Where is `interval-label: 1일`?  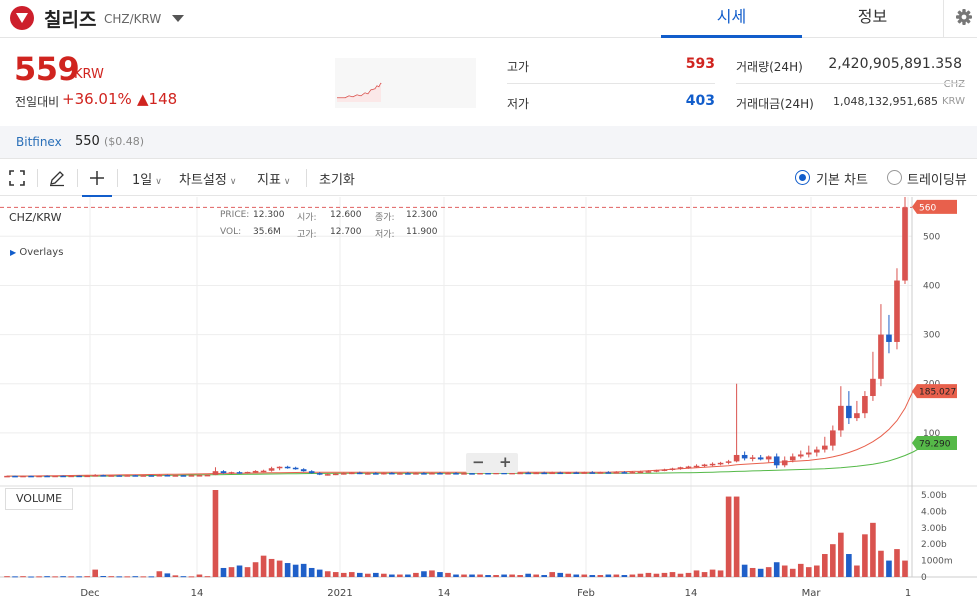
interval-label: 1일 is located at coordinates (142, 180).